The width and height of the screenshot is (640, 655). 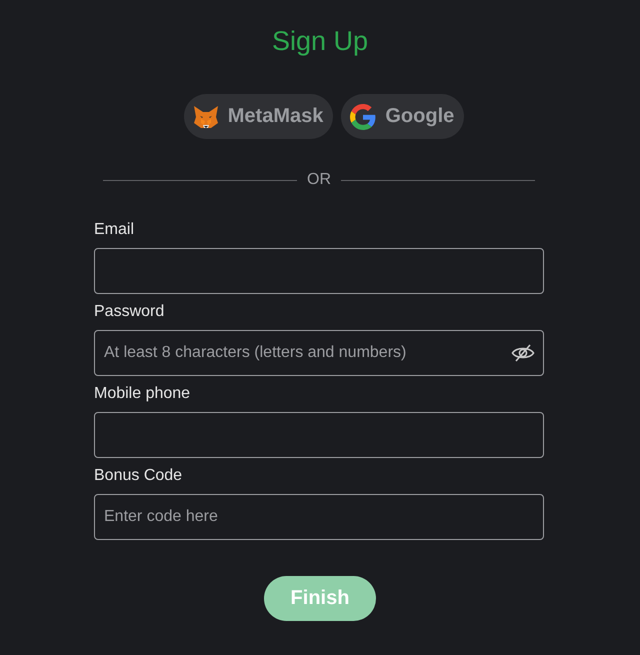 What do you see at coordinates (142, 394) in the screenshot?
I see `field-label: Mobile phone` at bounding box center [142, 394].